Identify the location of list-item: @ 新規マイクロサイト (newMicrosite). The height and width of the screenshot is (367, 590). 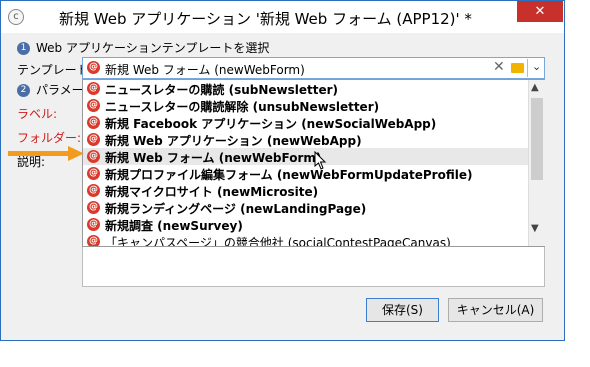
(305, 190).